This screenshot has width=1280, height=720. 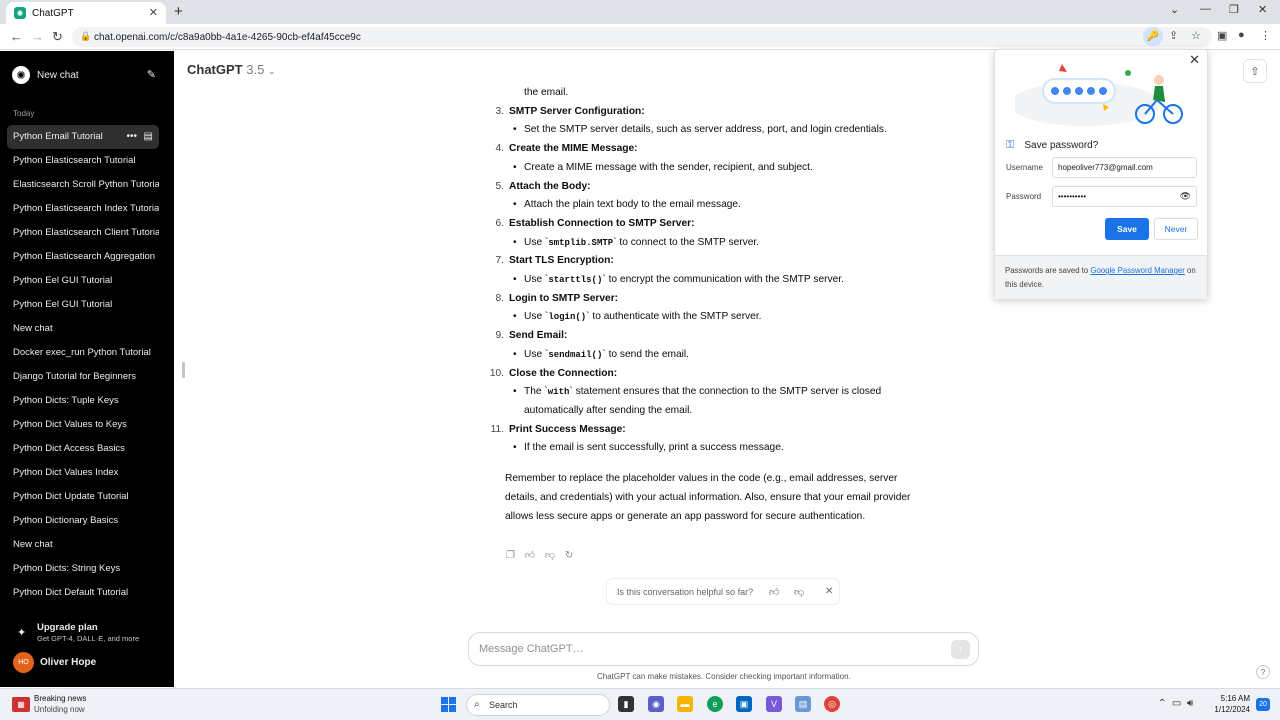 What do you see at coordinates (685, 704) in the screenshot?
I see `file-explorer-icon: ▬` at bounding box center [685, 704].